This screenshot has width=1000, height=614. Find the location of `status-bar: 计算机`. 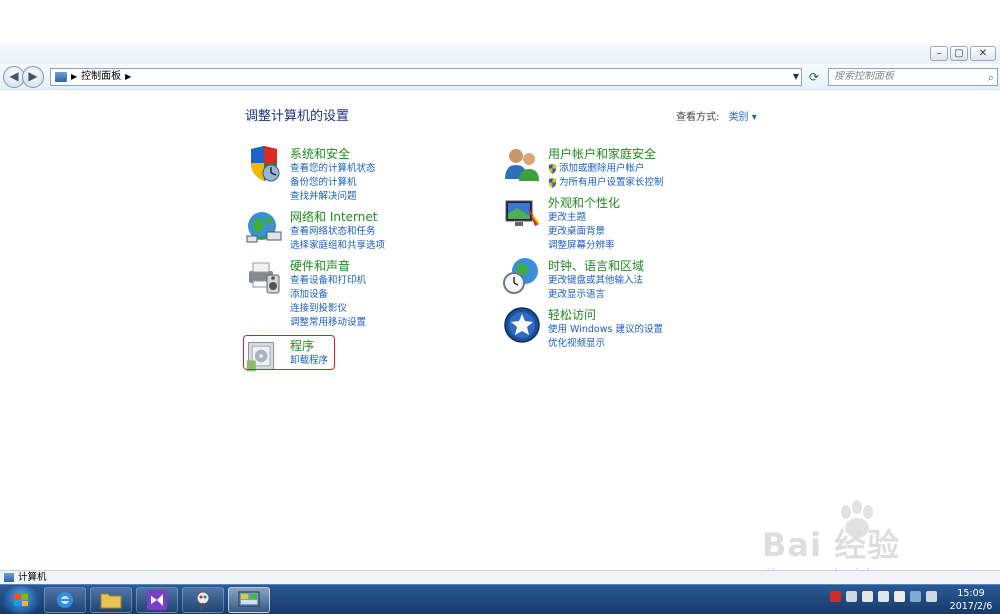

status-bar: 计算机 is located at coordinates (500, 577).